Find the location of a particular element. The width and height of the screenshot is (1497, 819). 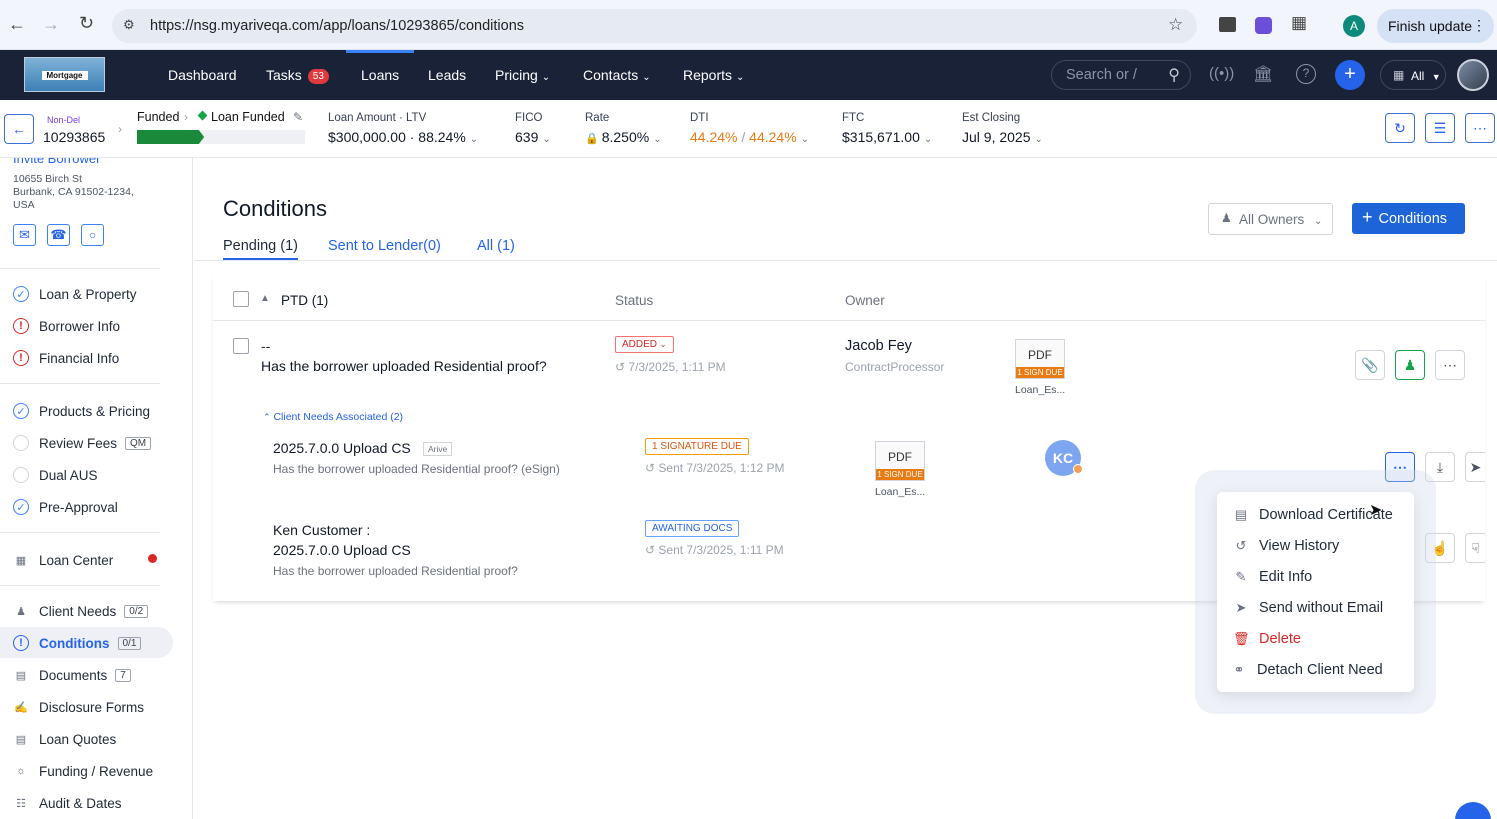

sidebar-item-documents: ▤ Documents 7 is located at coordinates (72, 675).